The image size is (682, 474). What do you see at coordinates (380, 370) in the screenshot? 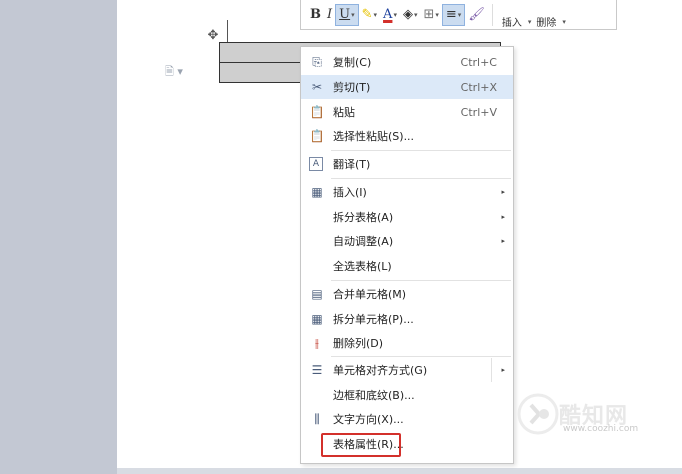
I see `menu-item-label: 单元格对齐方式(G)` at bounding box center [380, 370].